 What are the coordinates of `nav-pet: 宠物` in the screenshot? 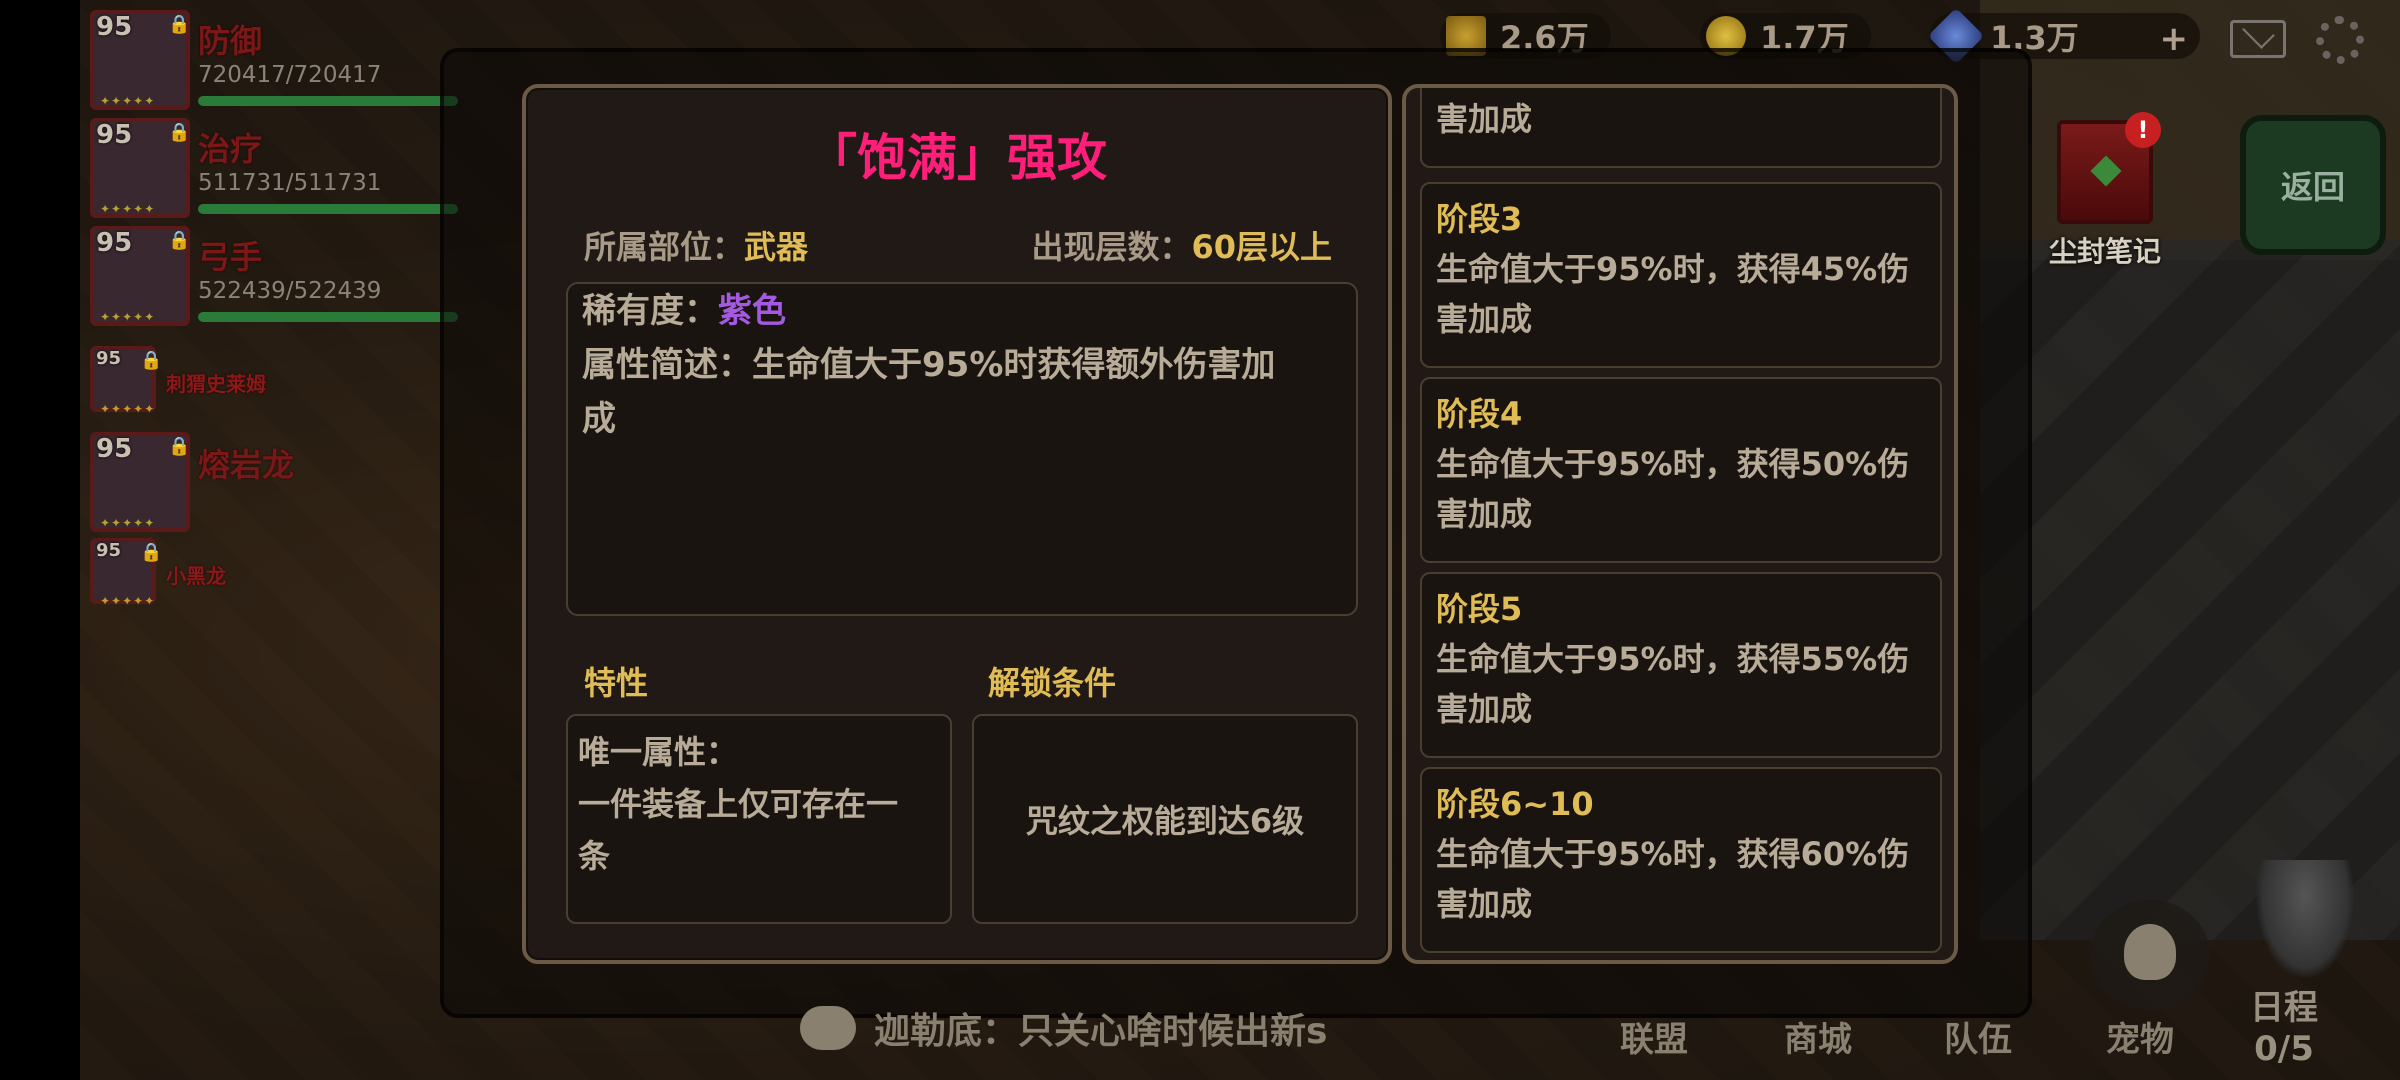 It's located at (2140, 1036).